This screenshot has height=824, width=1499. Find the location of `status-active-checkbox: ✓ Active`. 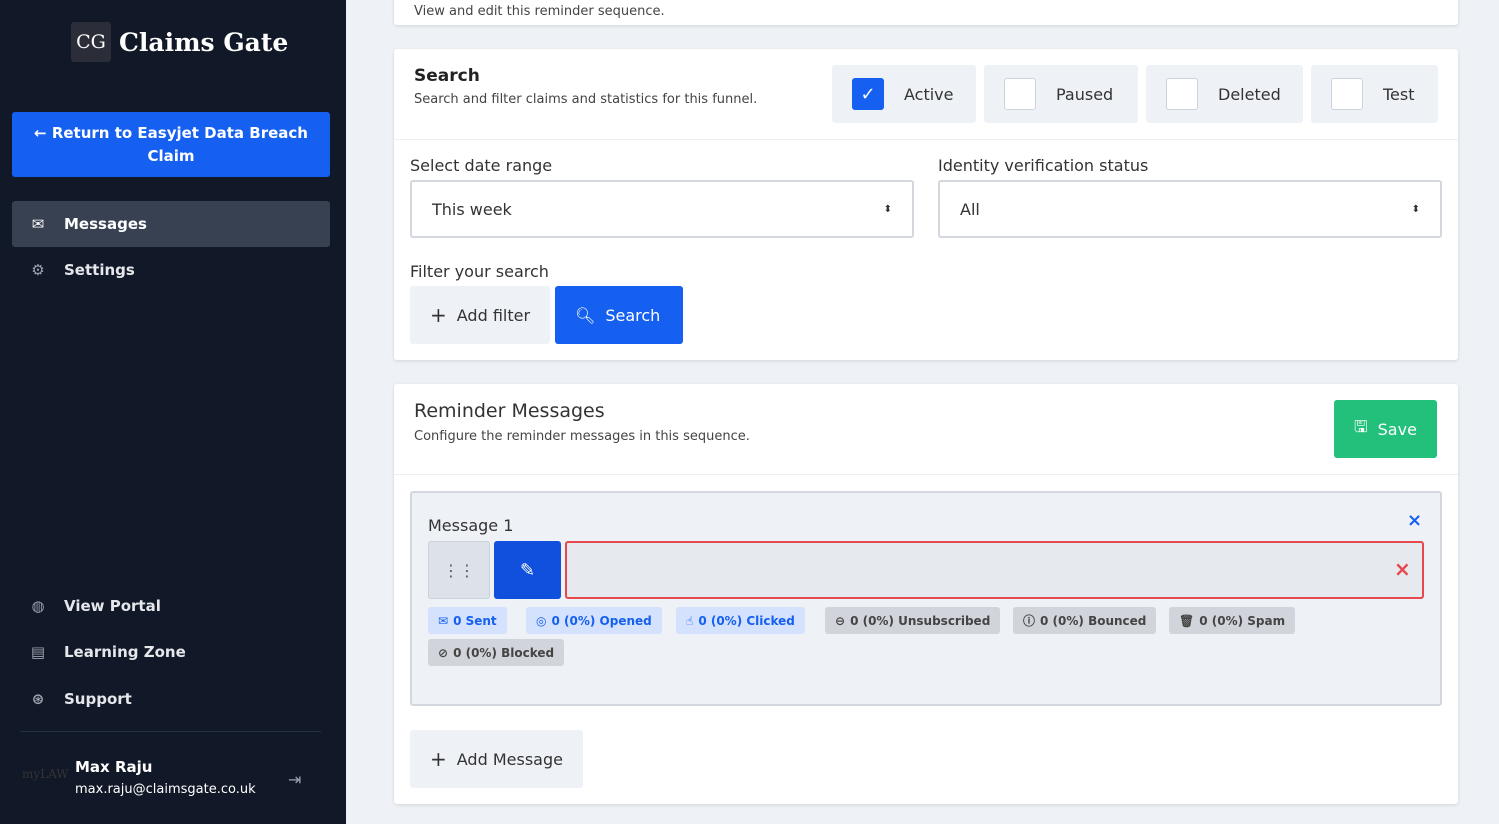

status-active-checkbox: ✓ Active is located at coordinates (904, 94).